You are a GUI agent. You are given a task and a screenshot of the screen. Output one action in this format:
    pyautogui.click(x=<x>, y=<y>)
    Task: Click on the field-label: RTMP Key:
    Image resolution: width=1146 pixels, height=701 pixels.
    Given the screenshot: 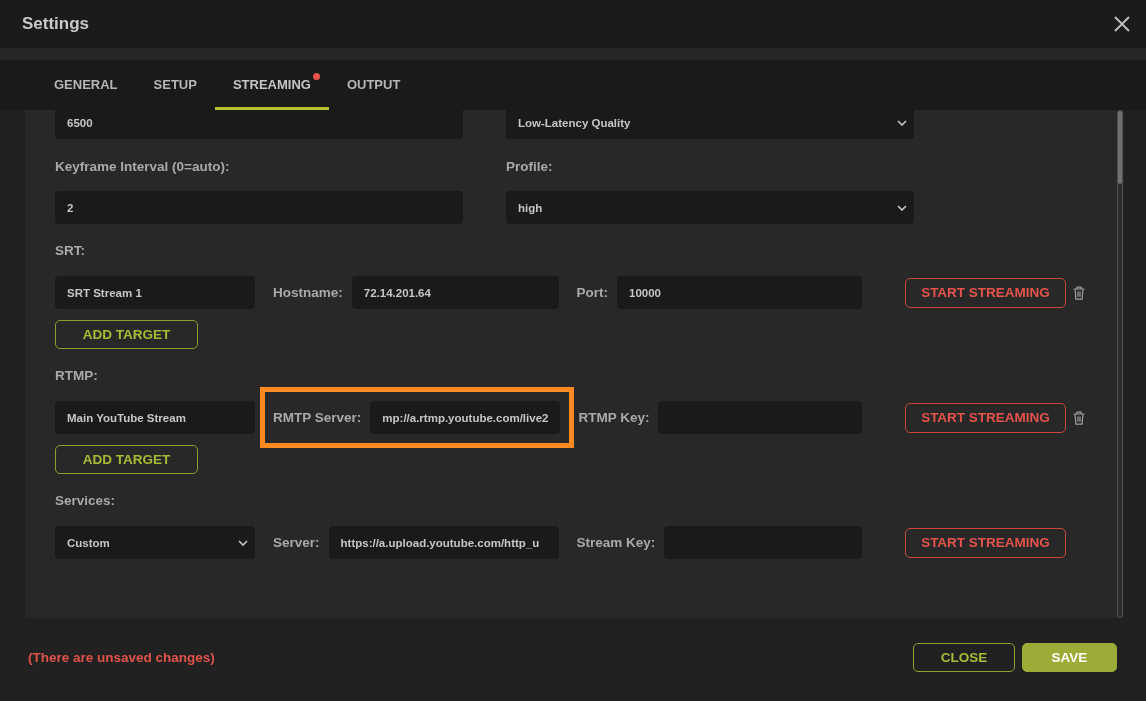 What is the action you would take?
    pyautogui.click(x=614, y=417)
    